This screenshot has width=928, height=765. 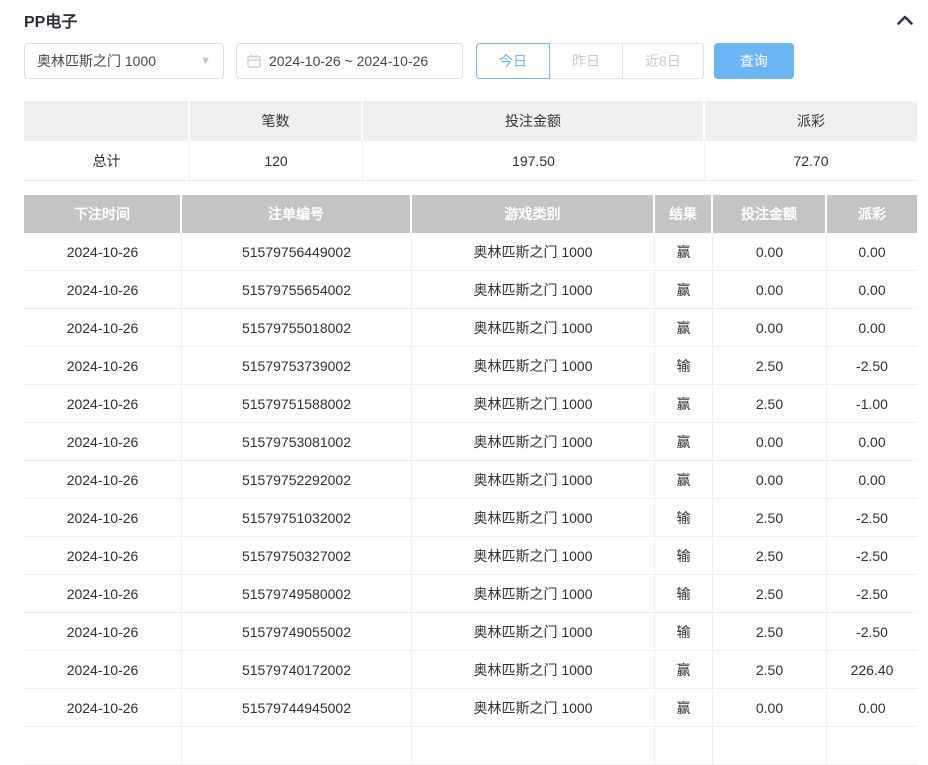 What do you see at coordinates (276, 121) in the screenshot?
I see `summary-header-count: 笔数` at bounding box center [276, 121].